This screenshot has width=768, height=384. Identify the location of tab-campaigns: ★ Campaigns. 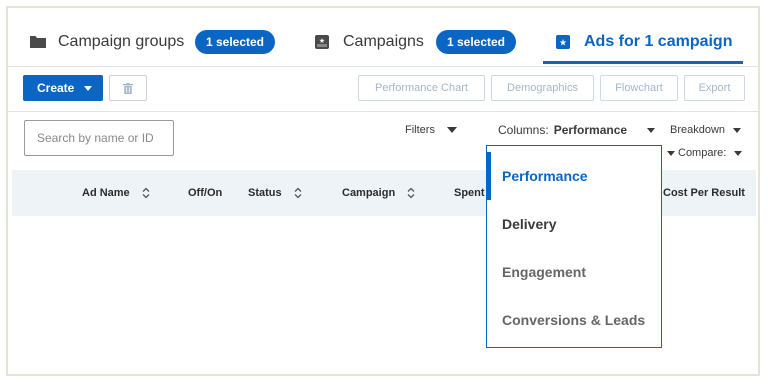
(369, 42).